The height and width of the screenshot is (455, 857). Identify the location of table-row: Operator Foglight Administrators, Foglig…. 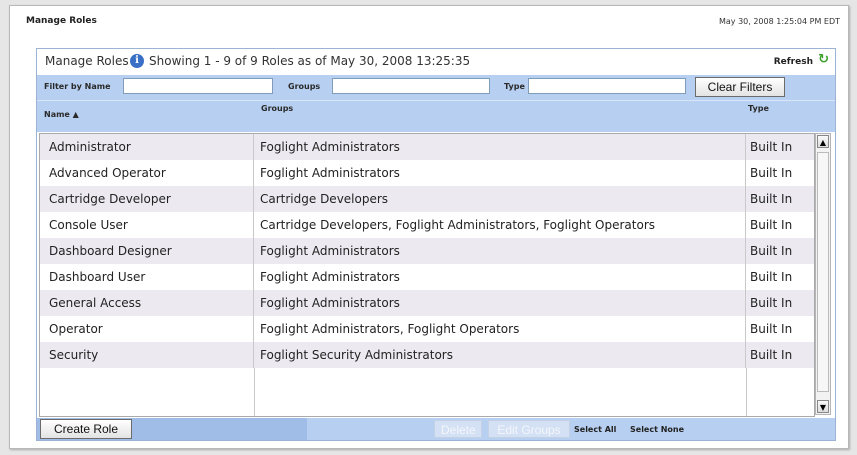
(427, 329).